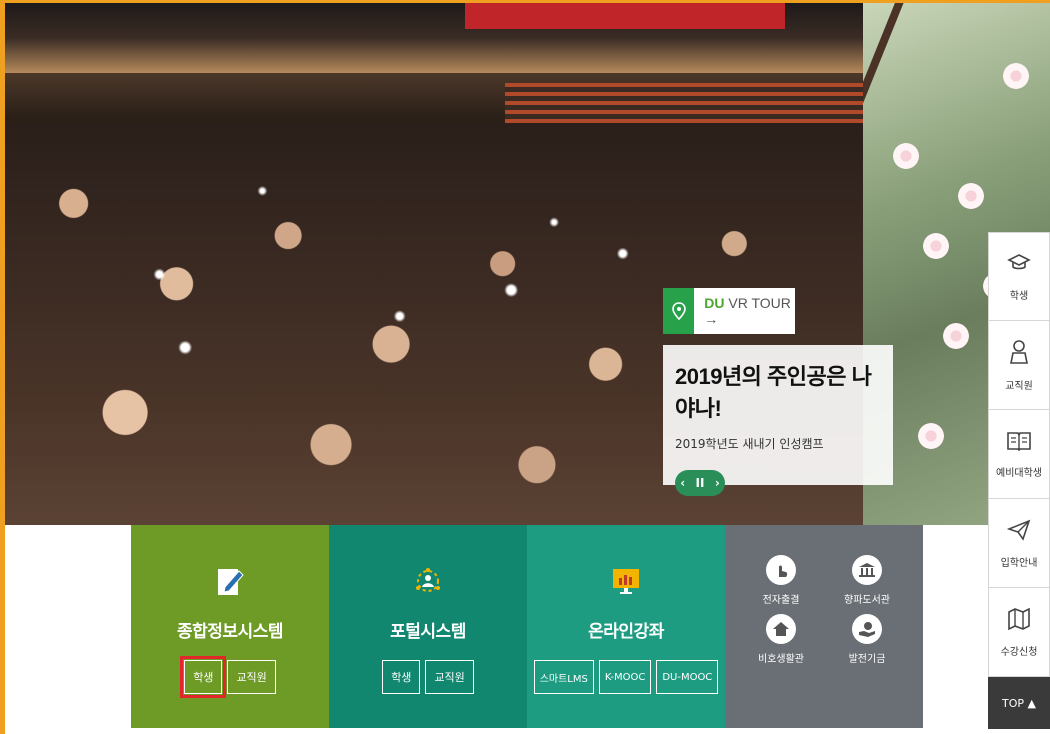  Describe the element at coordinates (867, 570) in the screenshot. I see `library-icon` at that location.